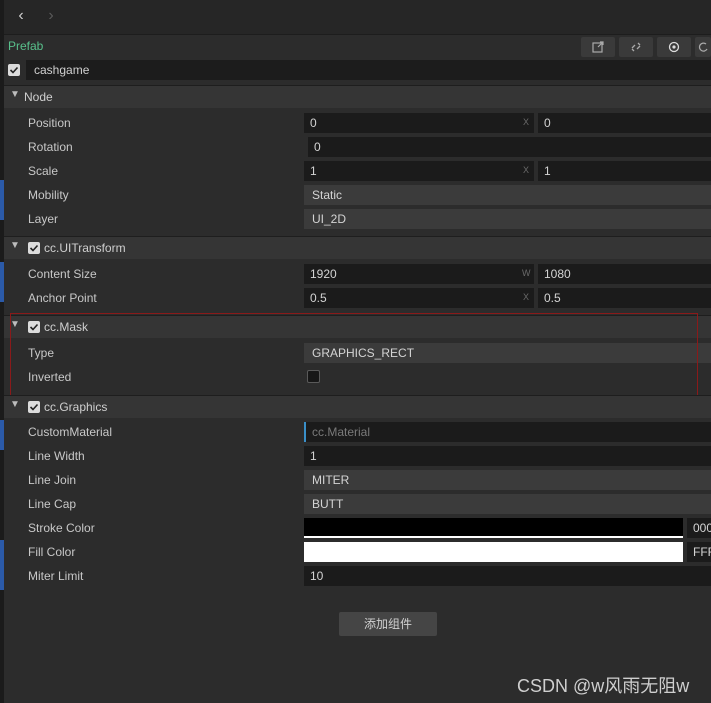 Image resolution: width=711 pixels, height=703 pixels. I want to click on line-join-select: MITER, so click(507, 480).